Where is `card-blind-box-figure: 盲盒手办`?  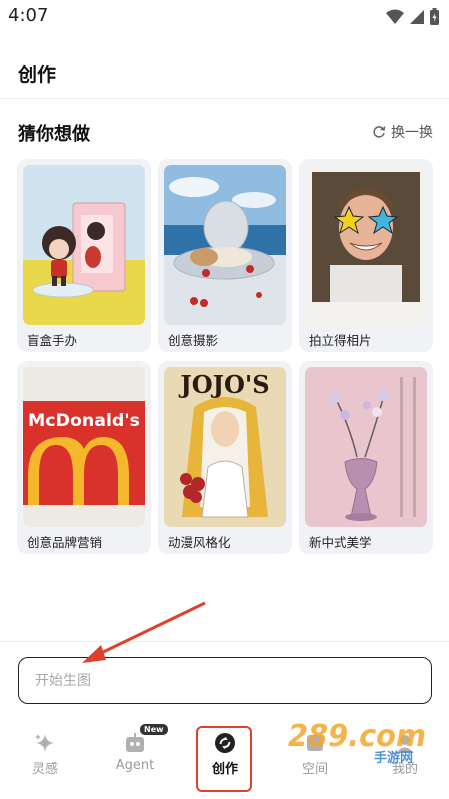
card-blind-box-figure: 盲盒手办 is located at coordinates (84, 255).